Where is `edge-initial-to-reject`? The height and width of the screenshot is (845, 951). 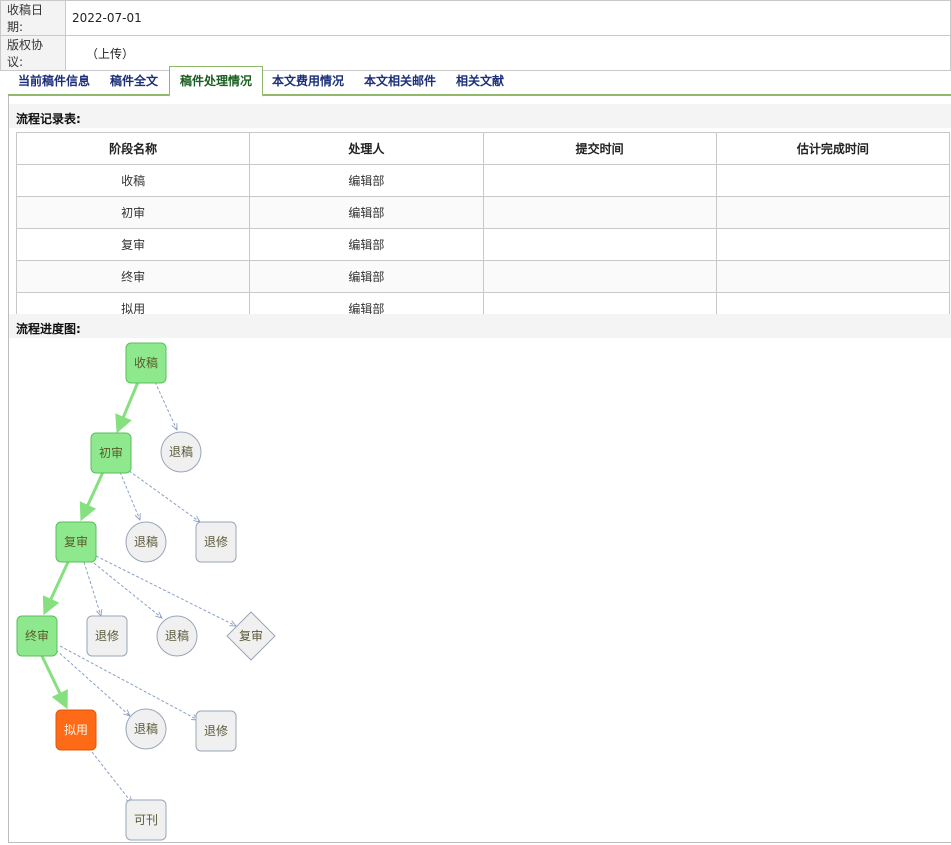
edge-initial-to-reject is located at coordinates (129, 495).